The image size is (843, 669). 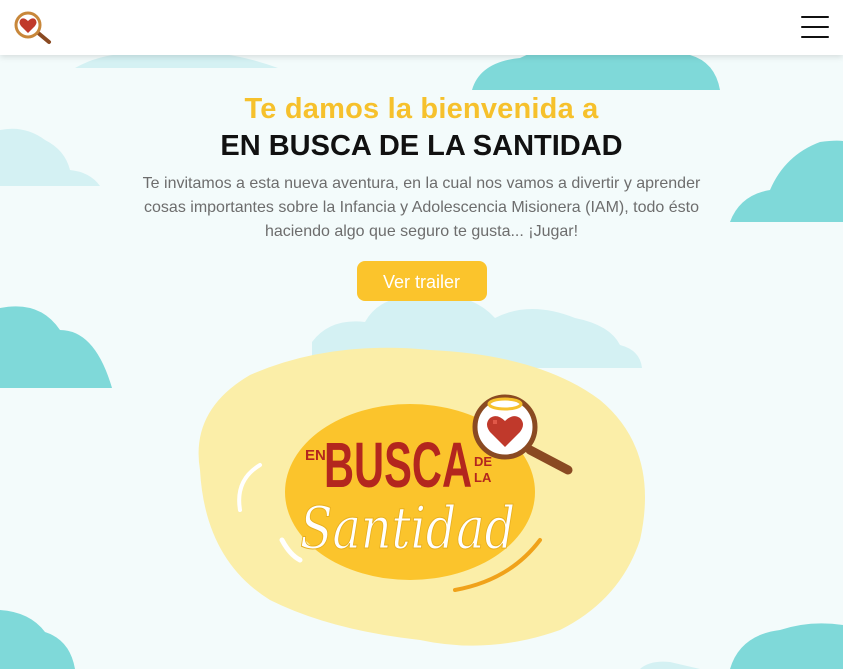 I want to click on page-title: EN BUSCA DE LA SANTIDAD, so click(x=421, y=146).